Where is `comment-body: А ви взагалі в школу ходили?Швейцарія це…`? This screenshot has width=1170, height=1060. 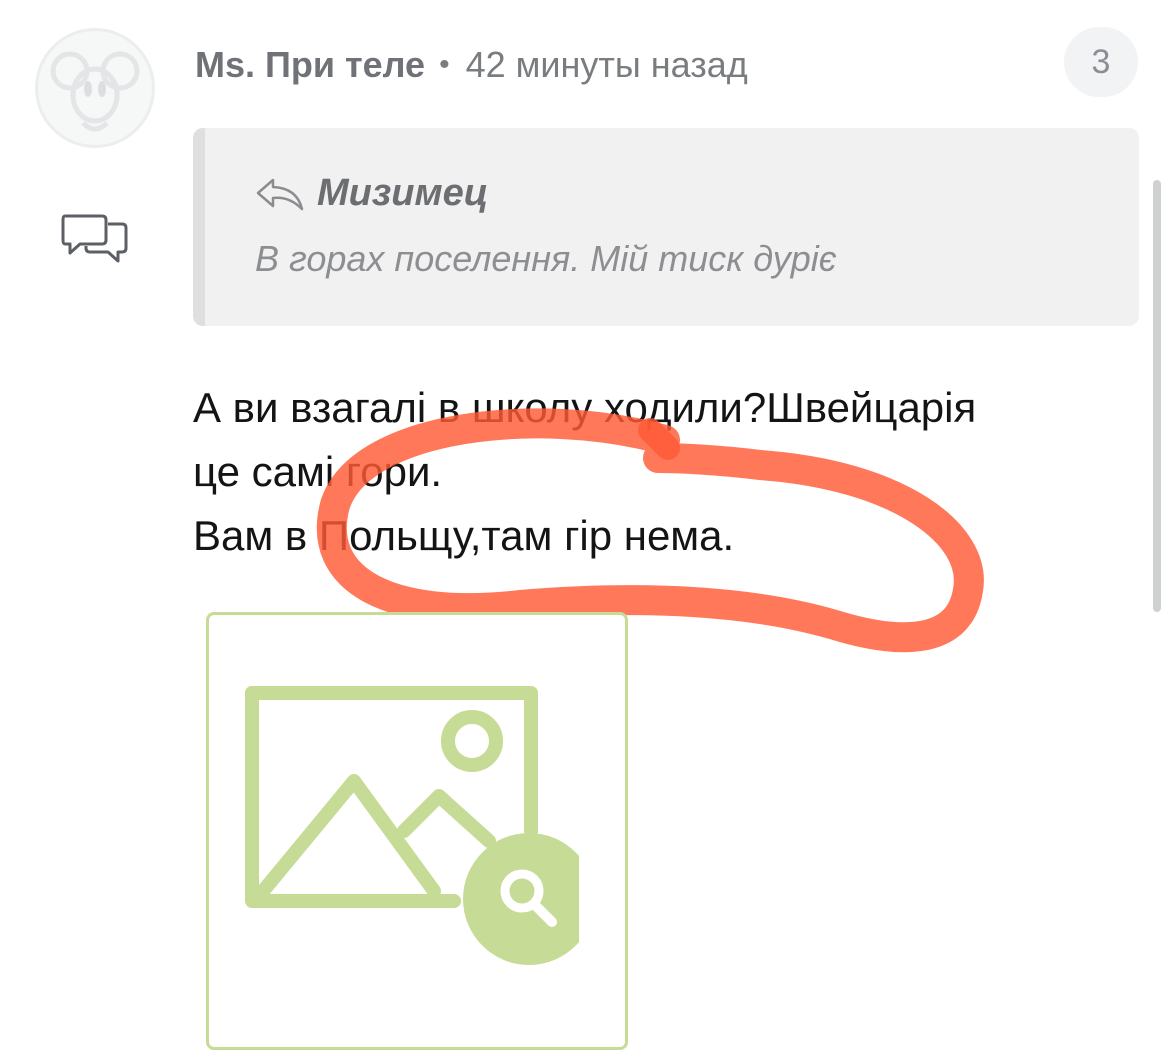
comment-body: А ви взагалі в школу ходили?Швейцарія це… is located at coordinates (658, 472).